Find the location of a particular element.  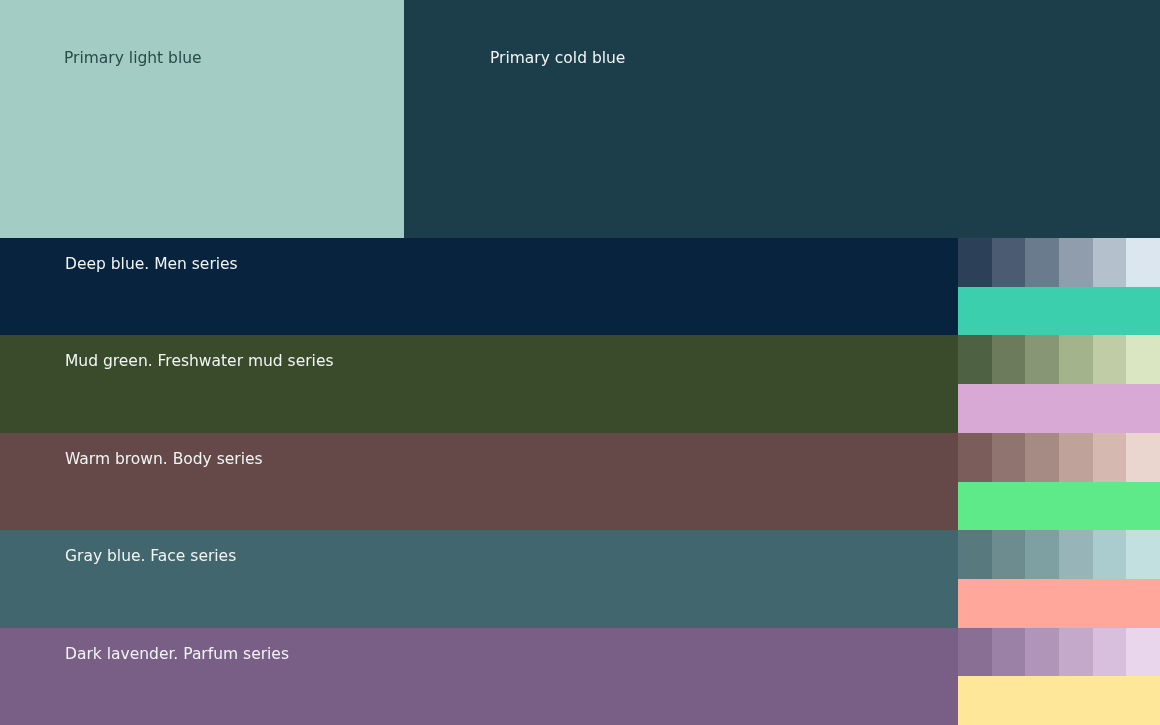

series-label: Warm brown. Body series is located at coordinates (164, 458).